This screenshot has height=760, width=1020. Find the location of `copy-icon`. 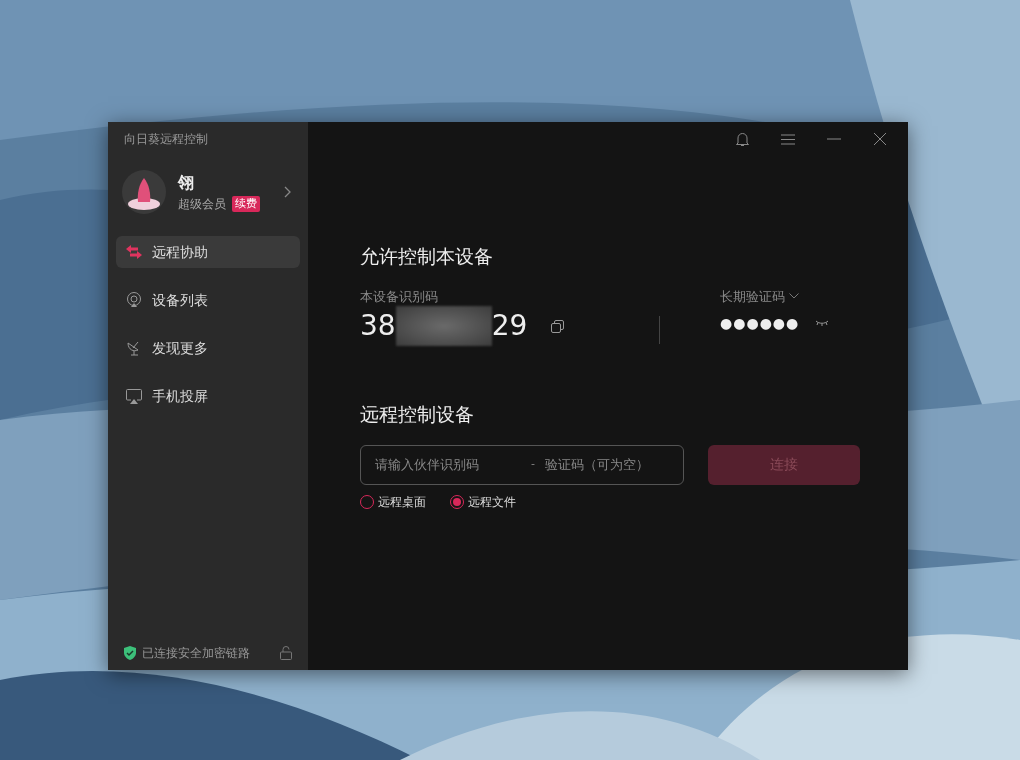

copy-icon is located at coordinates (558, 326).